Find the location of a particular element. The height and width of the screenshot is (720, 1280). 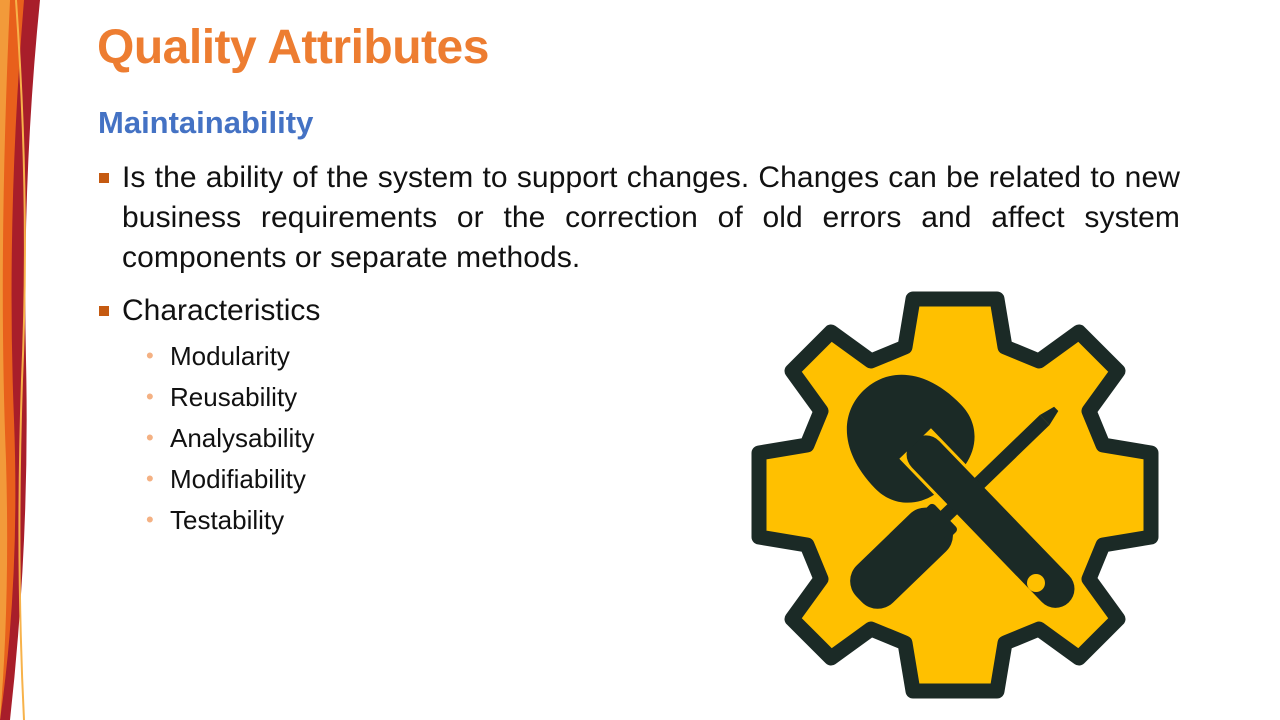

characteristic-modularity: Modularity is located at coordinates (230, 356).